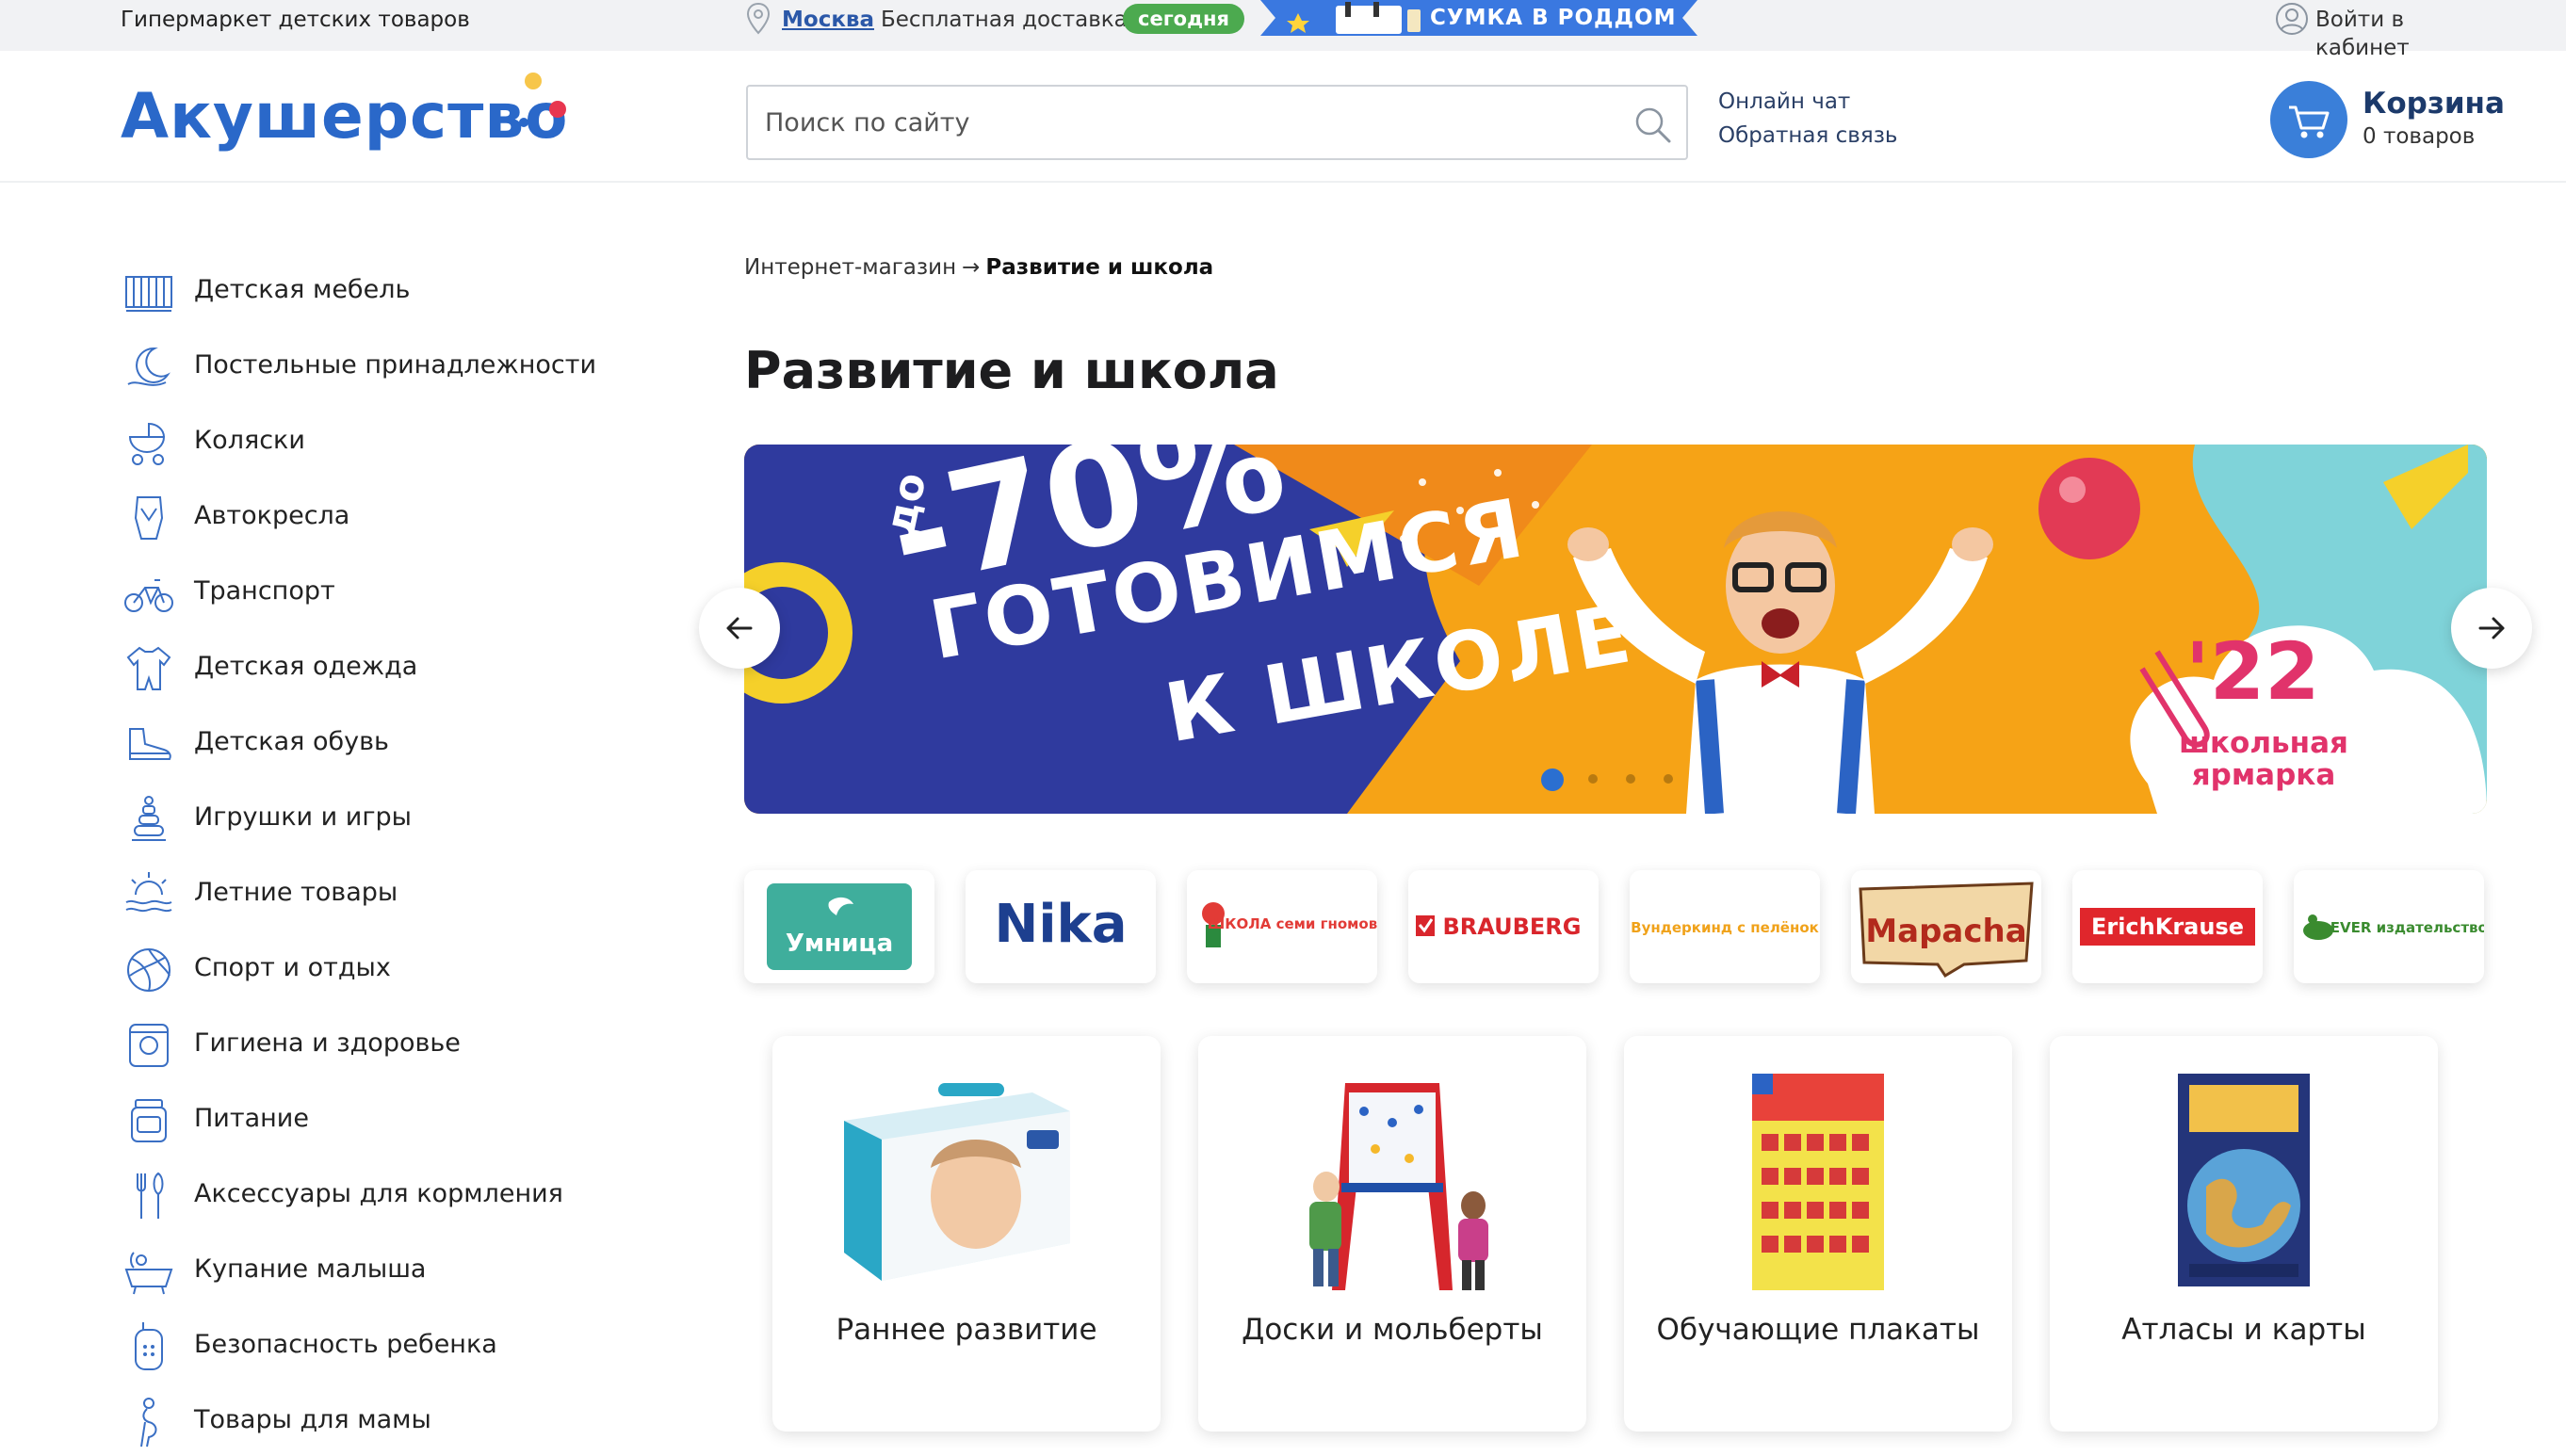 The height and width of the screenshot is (1456, 2566). What do you see at coordinates (147, 443) in the screenshot?
I see `stroller-icon` at bounding box center [147, 443].